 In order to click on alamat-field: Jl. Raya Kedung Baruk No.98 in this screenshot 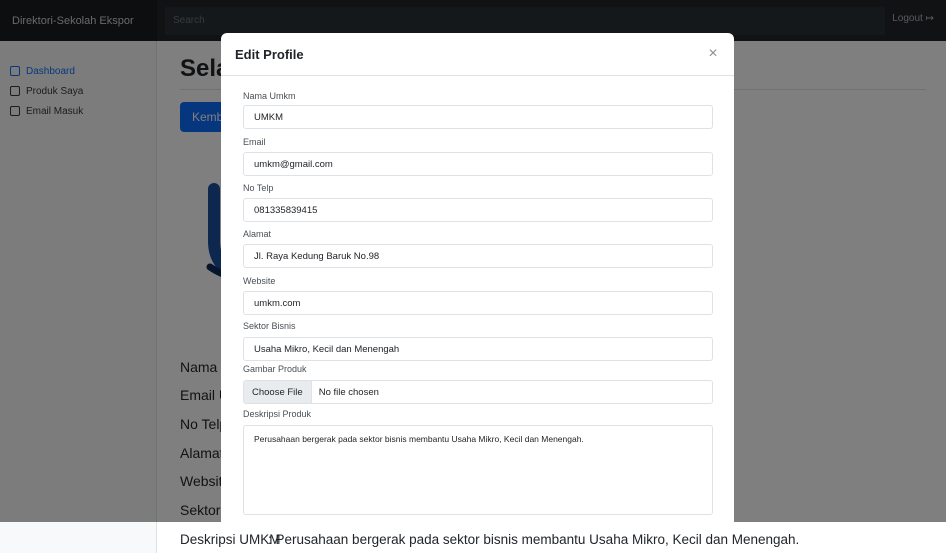, I will do `click(478, 256)`.